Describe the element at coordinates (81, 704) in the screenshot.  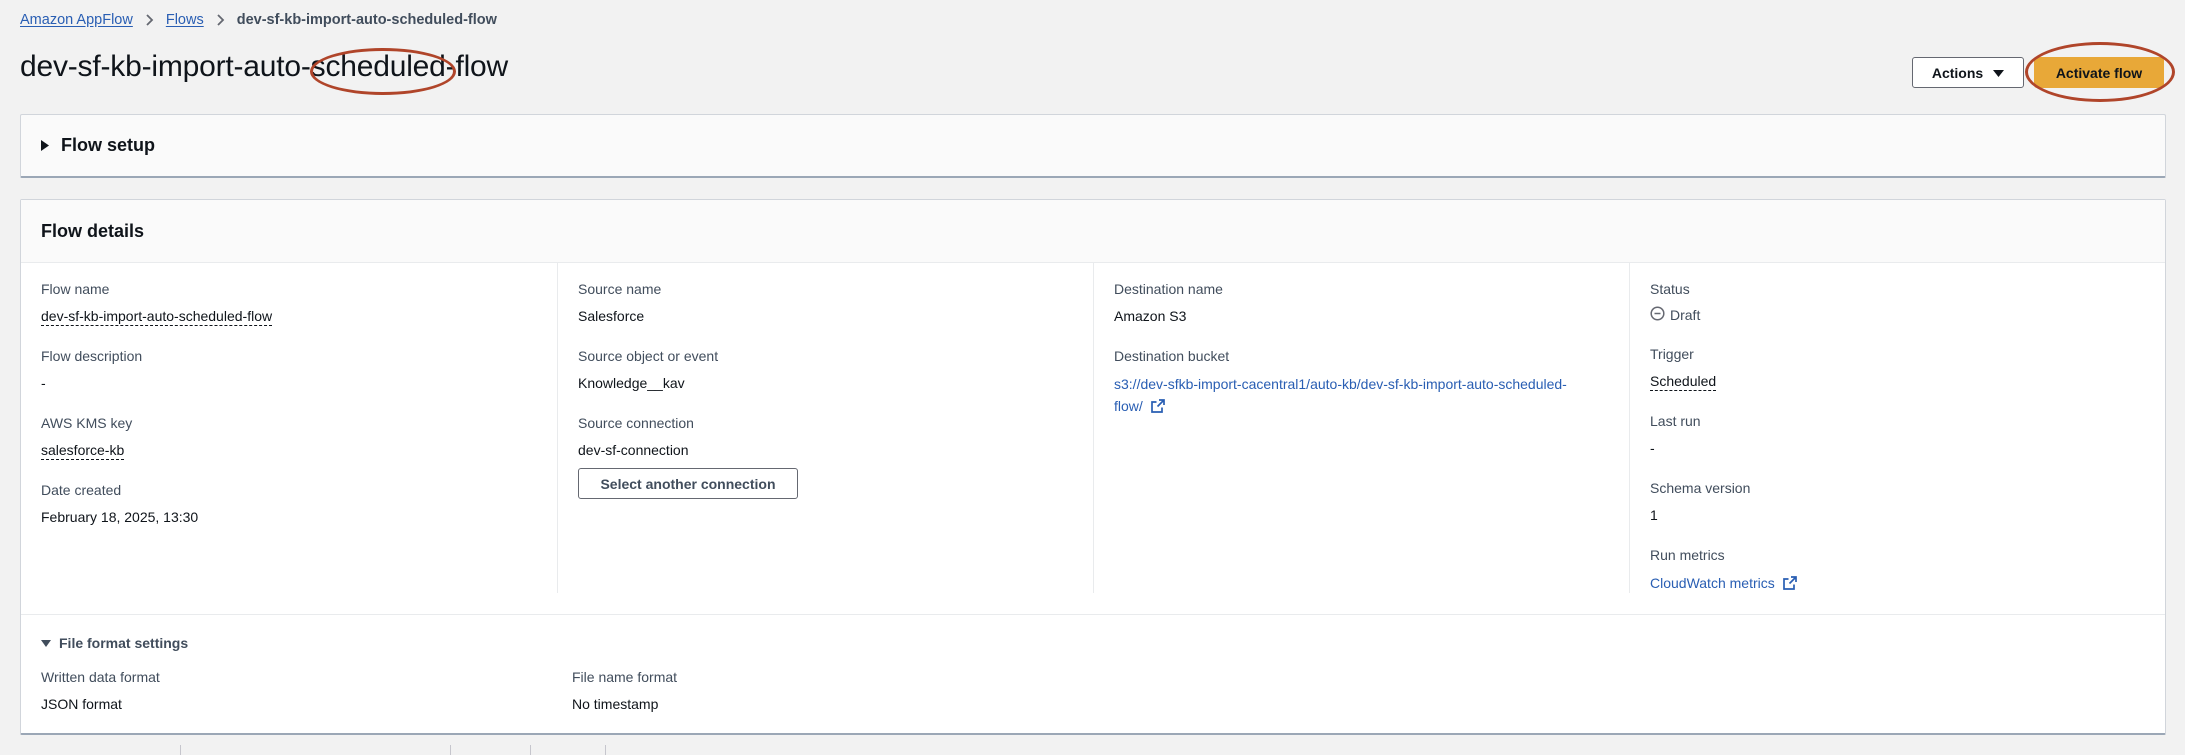
I see `written-format-value: JSON format` at that location.